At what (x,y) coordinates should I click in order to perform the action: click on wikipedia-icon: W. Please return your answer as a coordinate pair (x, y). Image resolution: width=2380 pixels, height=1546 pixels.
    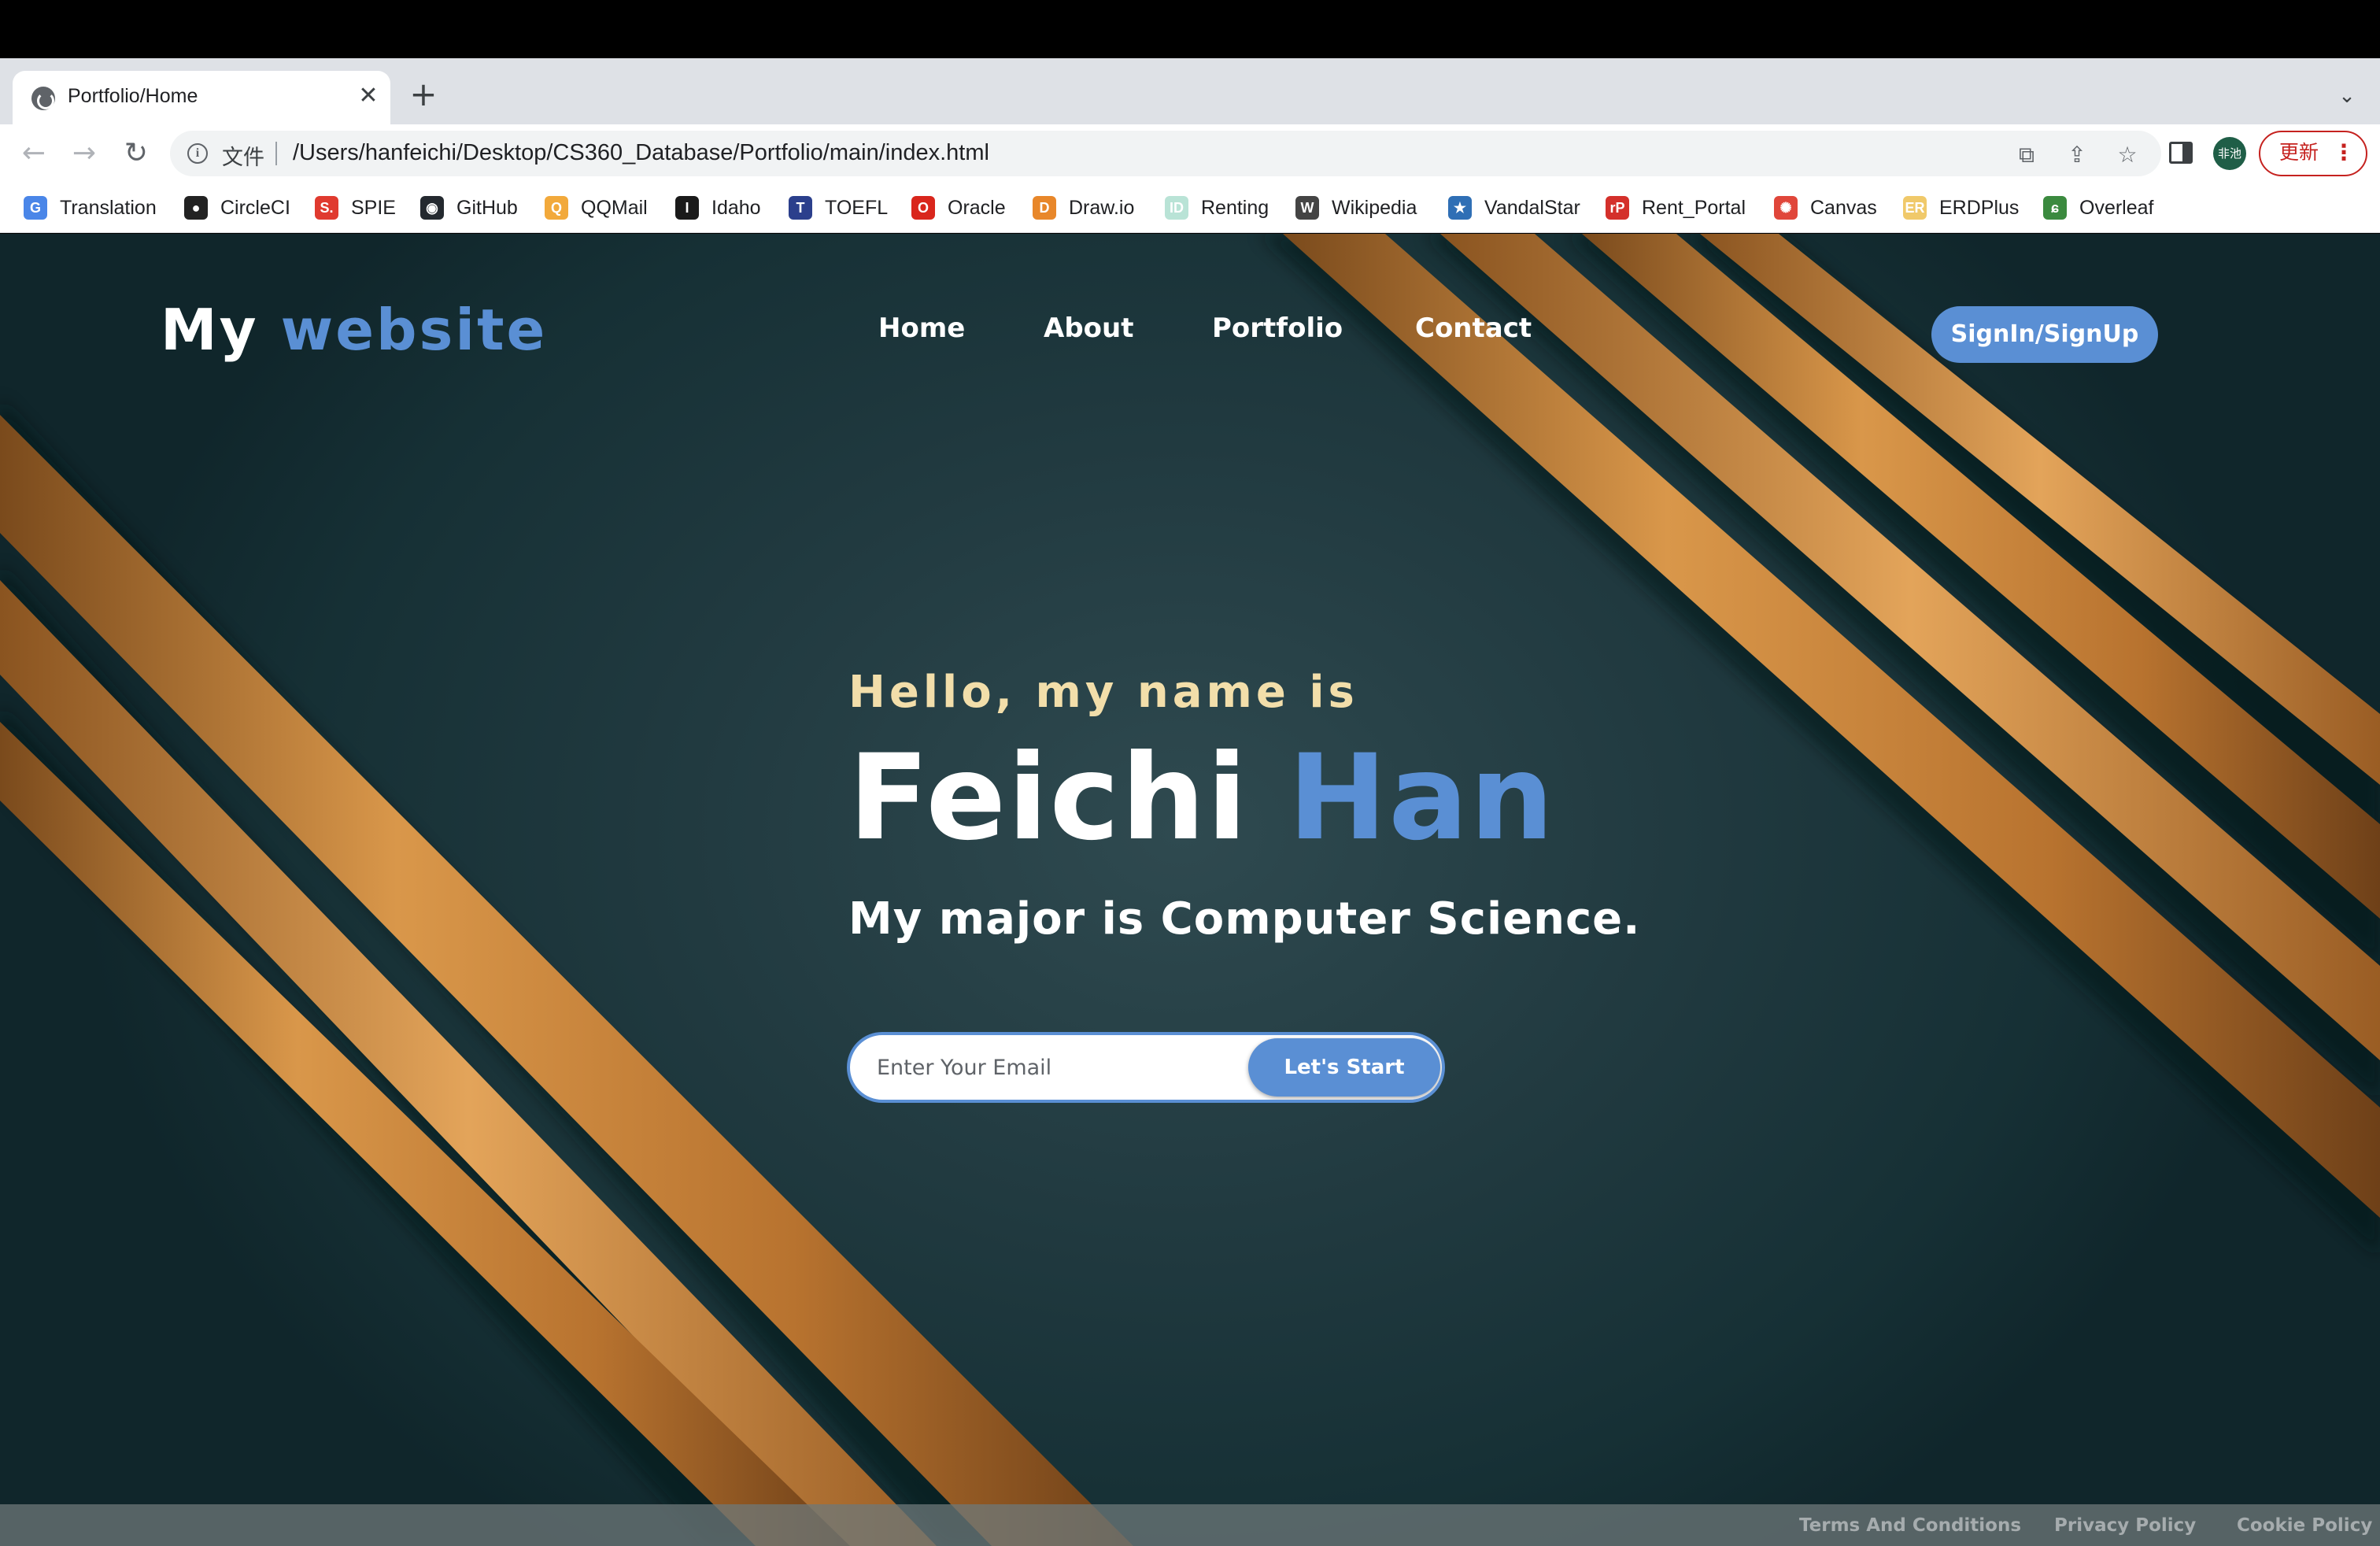
    Looking at the image, I should click on (1307, 208).